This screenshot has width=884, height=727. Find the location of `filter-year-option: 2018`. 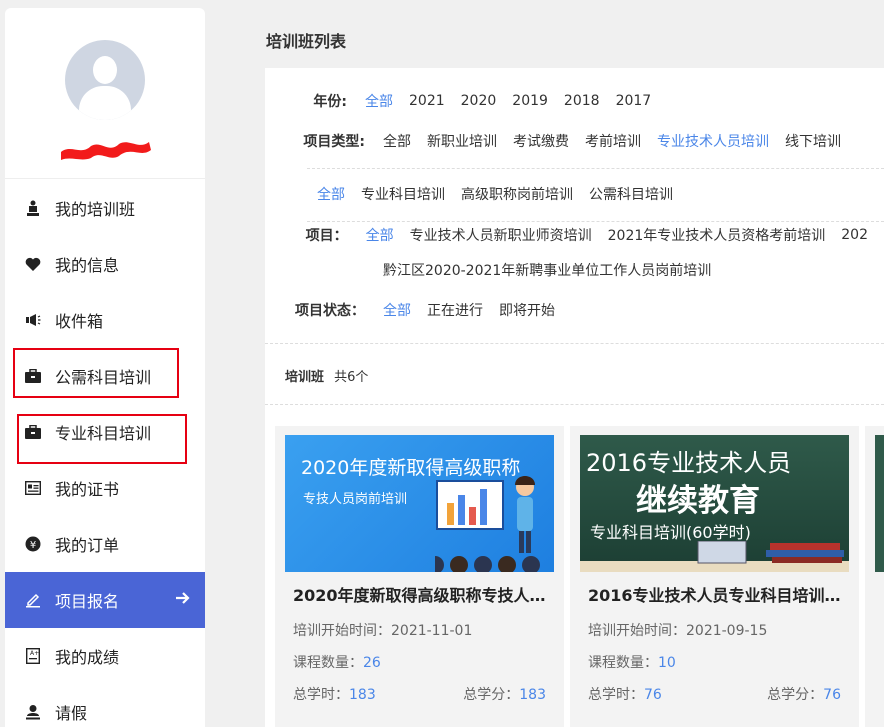

filter-year-option: 2018 is located at coordinates (582, 101).